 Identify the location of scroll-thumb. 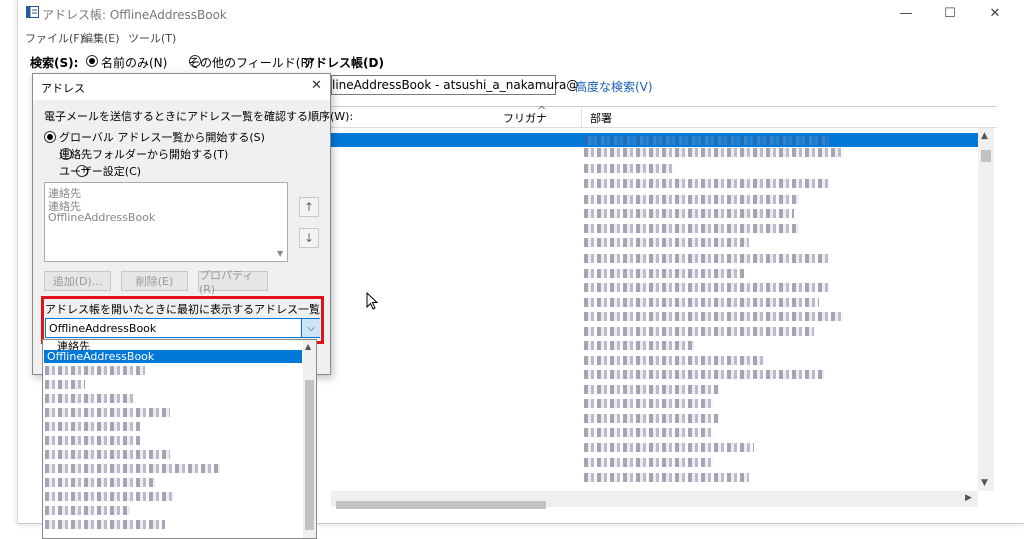
(986, 156).